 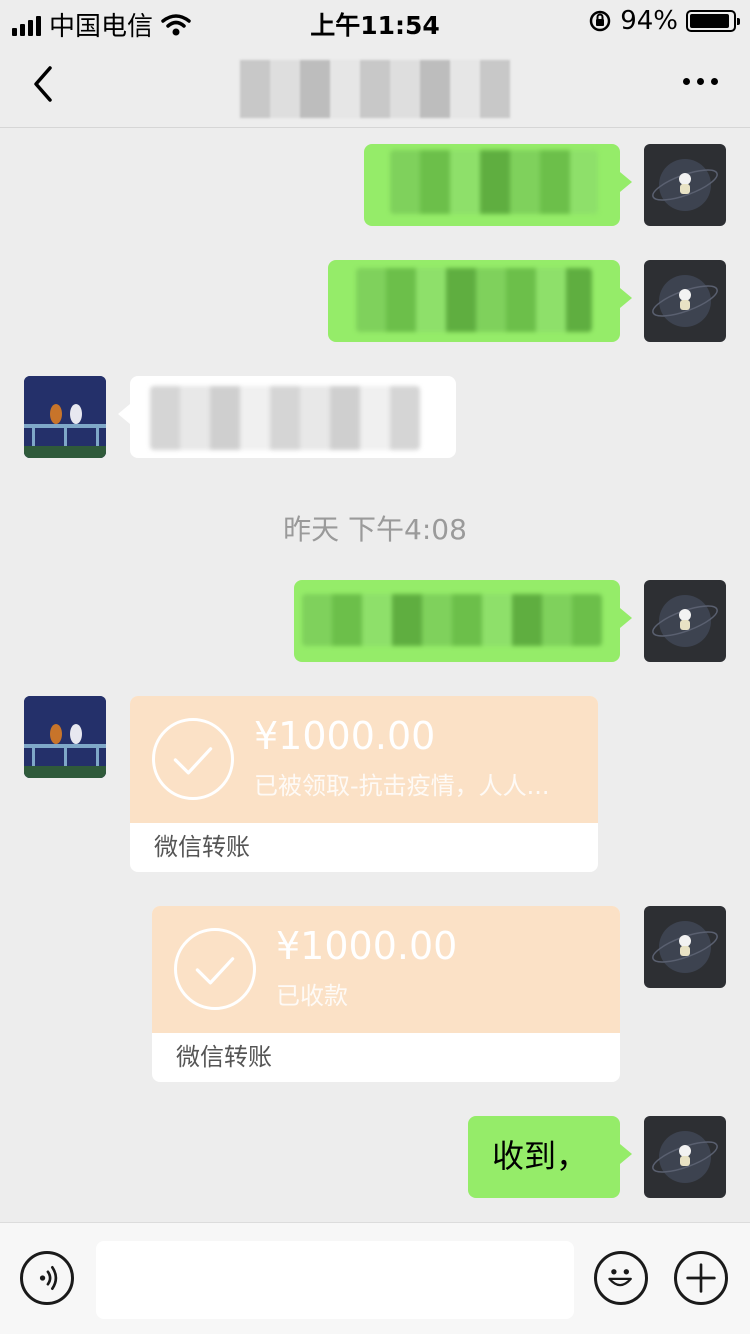 I want to click on message-input, so click(x=335, y=1280).